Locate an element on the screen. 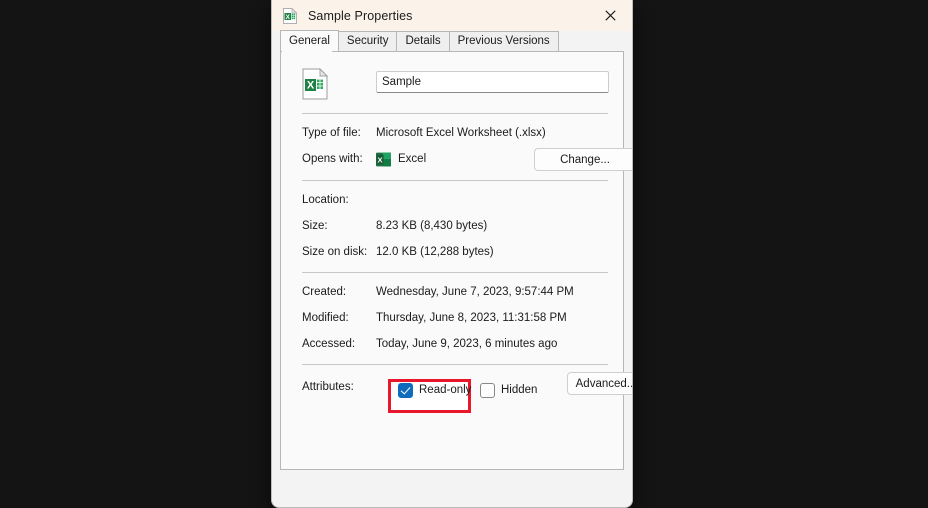 Image resolution: width=928 pixels, height=508 pixels. readonly-label: Read-only is located at coordinates (445, 390).